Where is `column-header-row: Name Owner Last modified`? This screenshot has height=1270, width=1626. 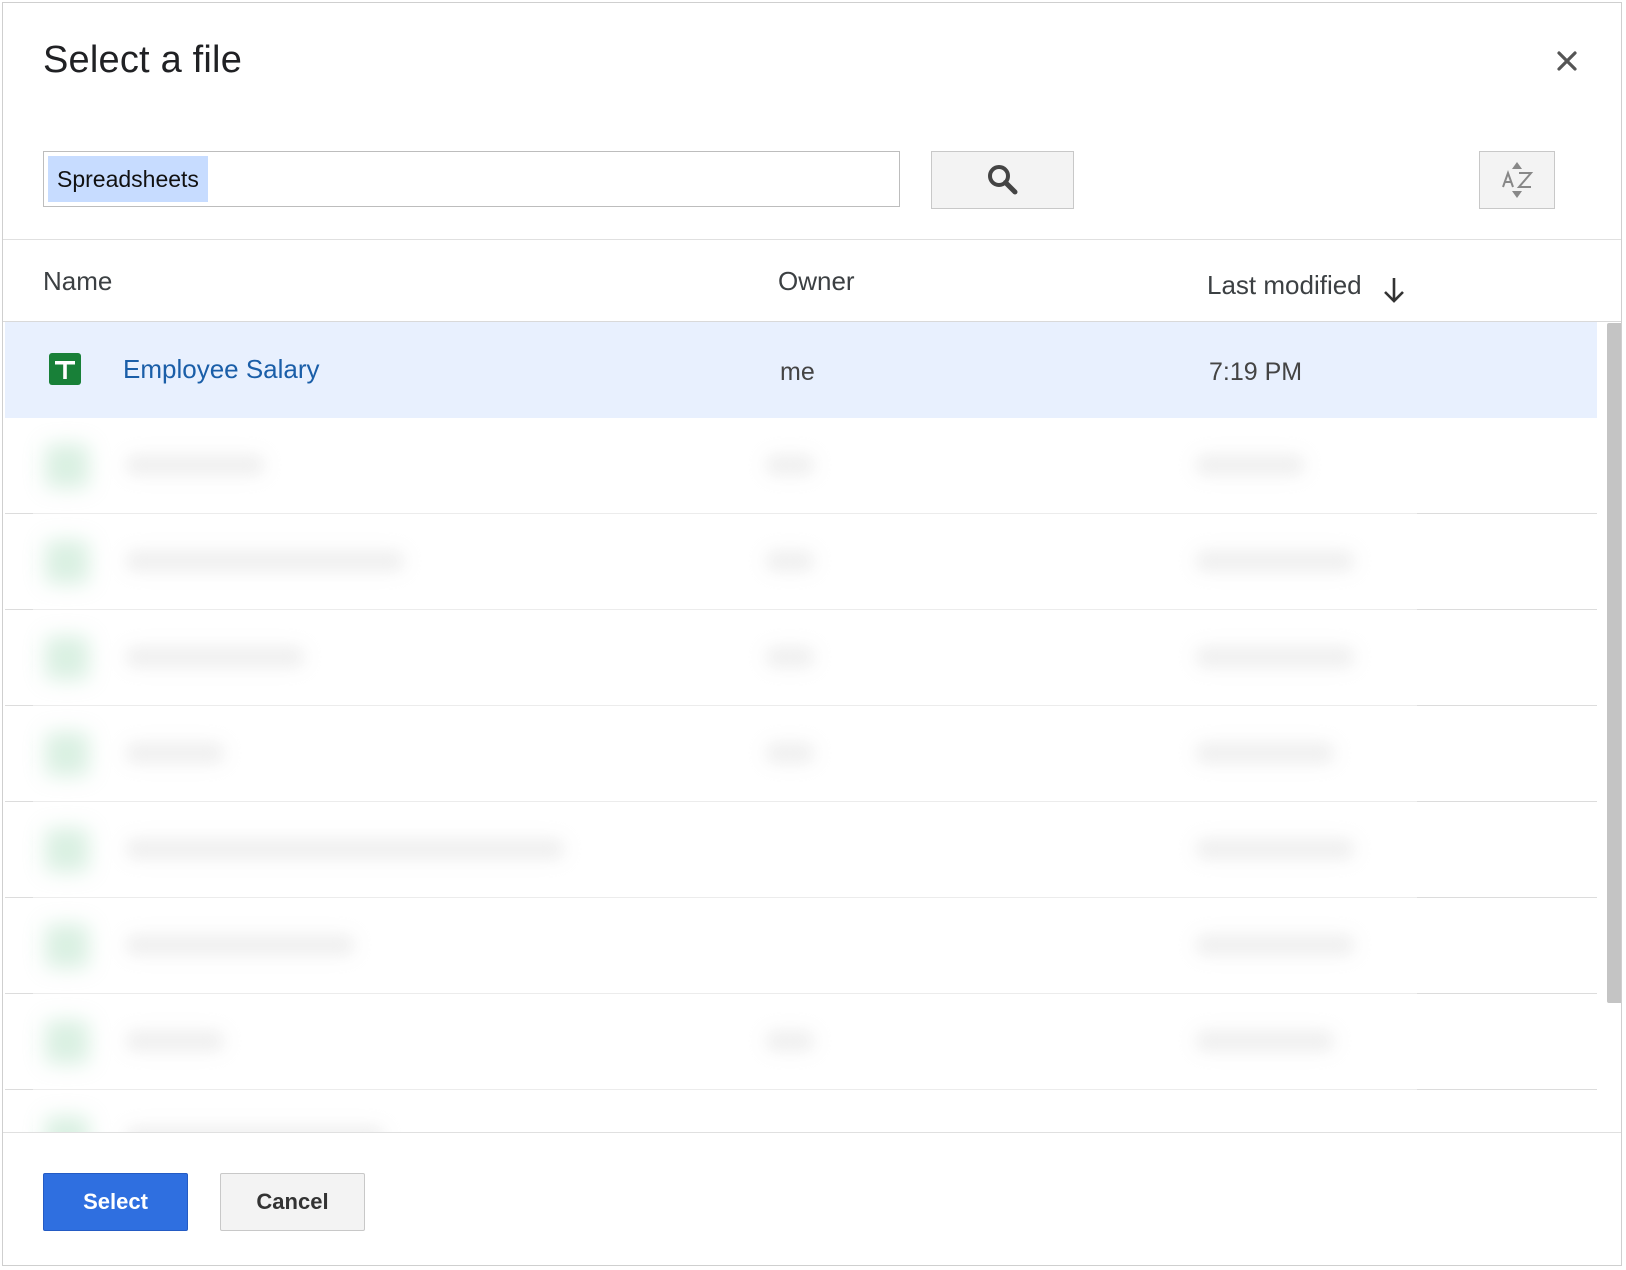 column-header-row: Name Owner Last modified is located at coordinates (812, 281).